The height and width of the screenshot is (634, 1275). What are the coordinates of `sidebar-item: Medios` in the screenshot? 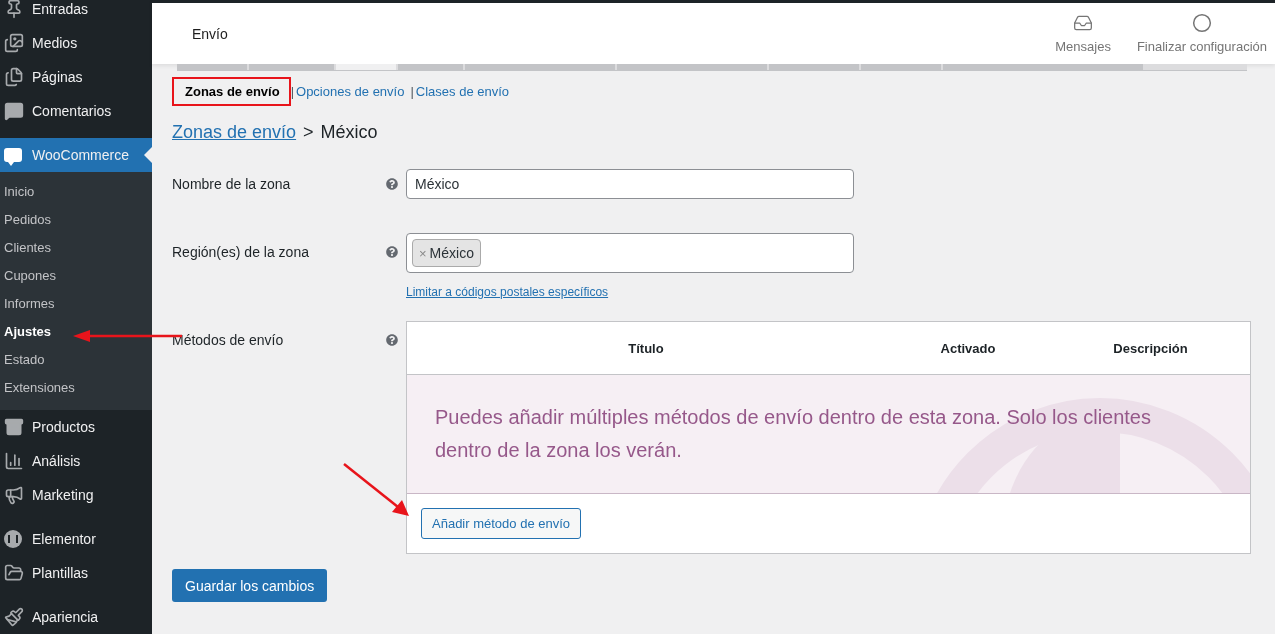 It's located at (76, 43).